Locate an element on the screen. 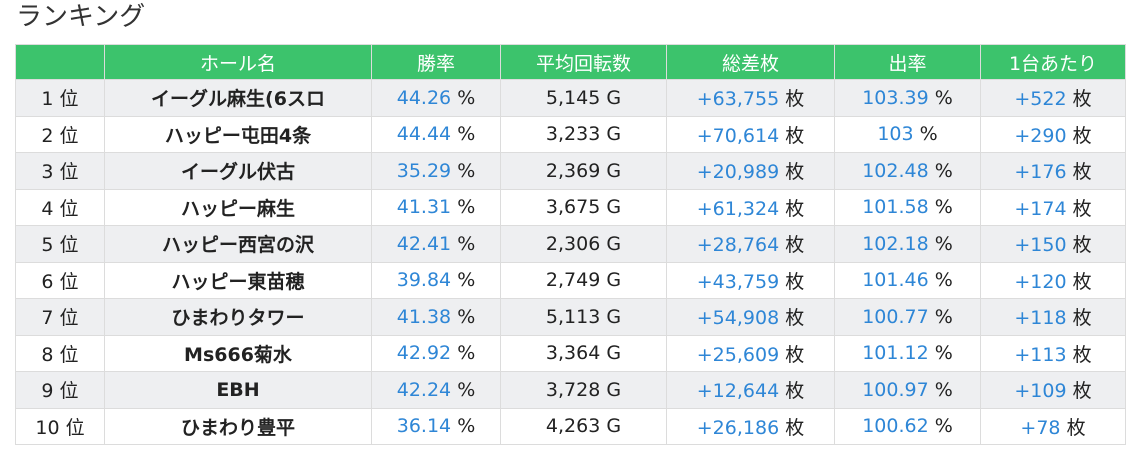 This screenshot has width=1140, height=462. hall-name-link: イーグル伏古 is located at coordinates (238, 172).